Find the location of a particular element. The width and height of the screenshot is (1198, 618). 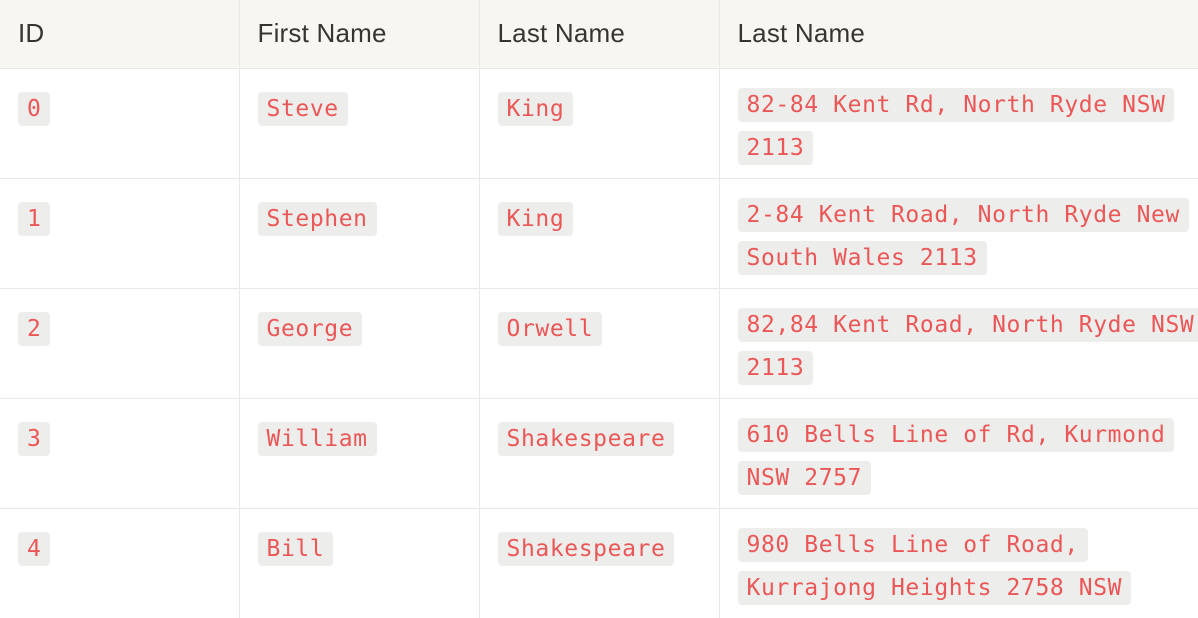

table-header: ID First Name Last Name Last Name is located at coordinates (599, 34).